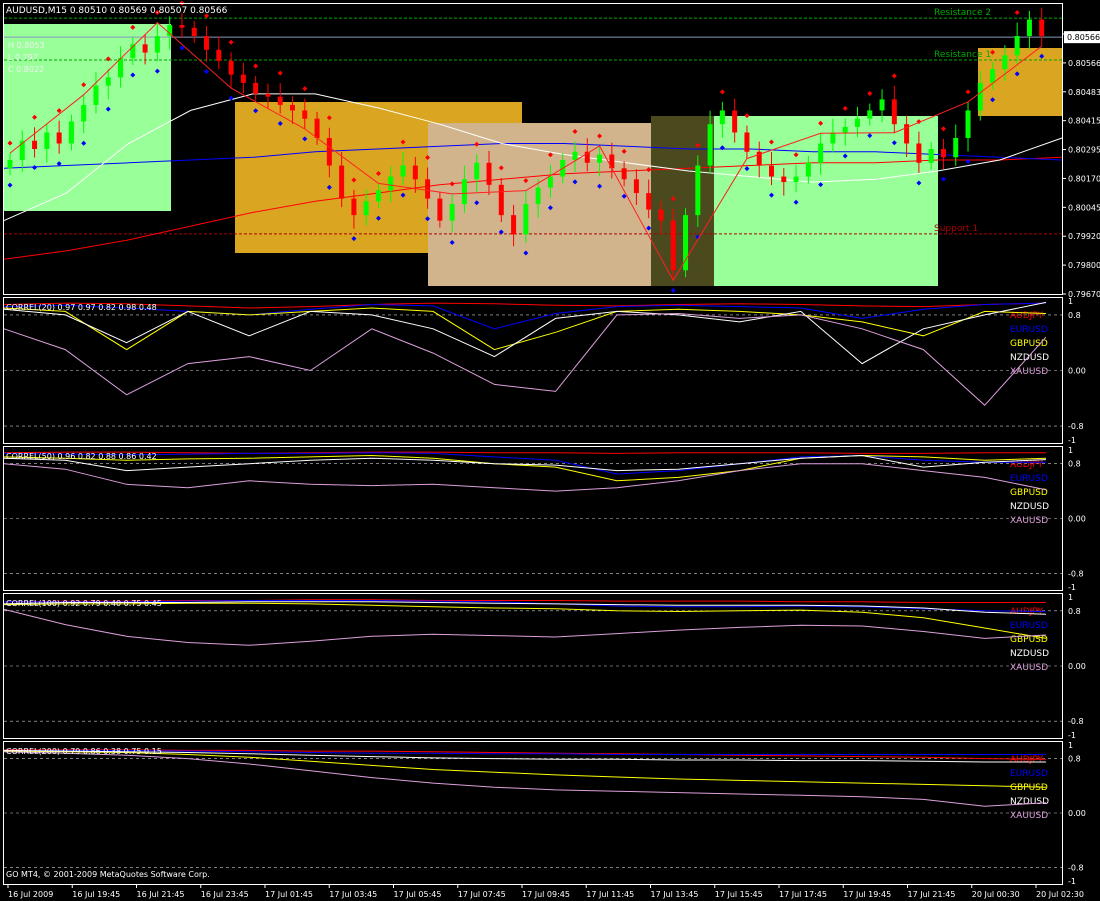 Image resolution: width=1100 pixels, height=901 pixels. I want to click on pane-0-legend-eurusd: EURUSD, so click(1029, 330).